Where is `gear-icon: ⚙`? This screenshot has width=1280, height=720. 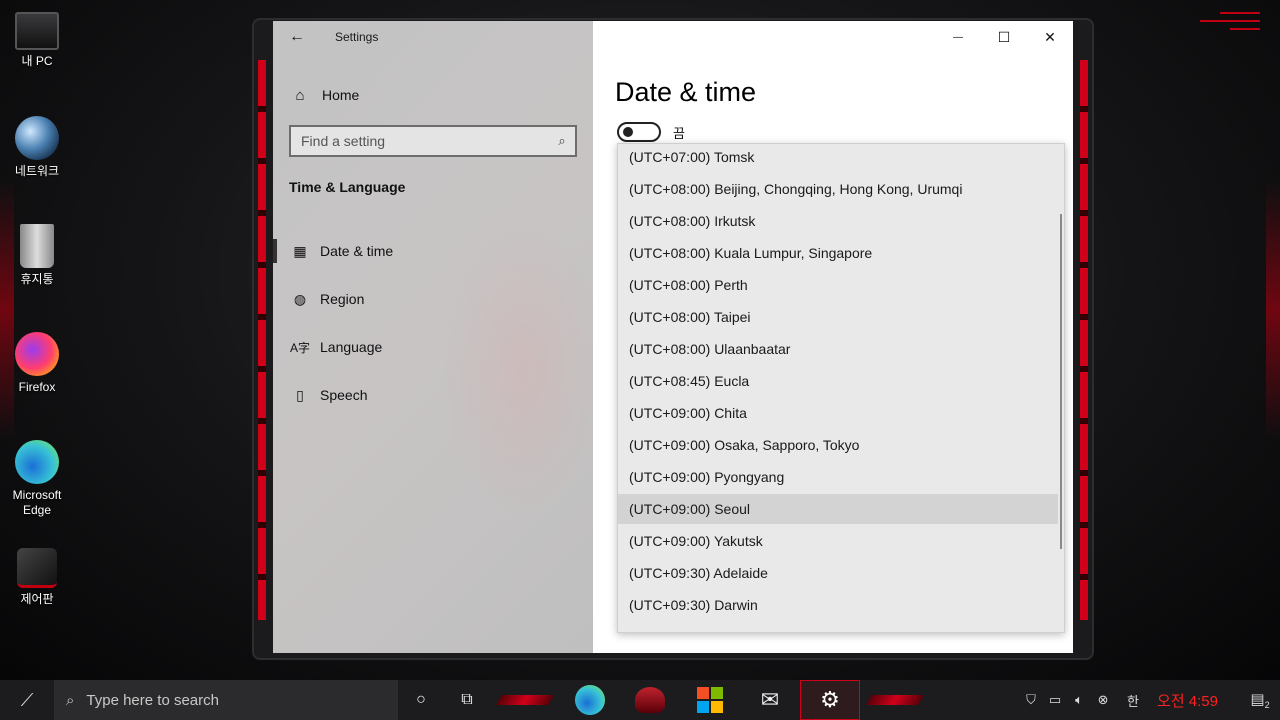 gear-icon: ⚙ is located at coordinates (830, 699).